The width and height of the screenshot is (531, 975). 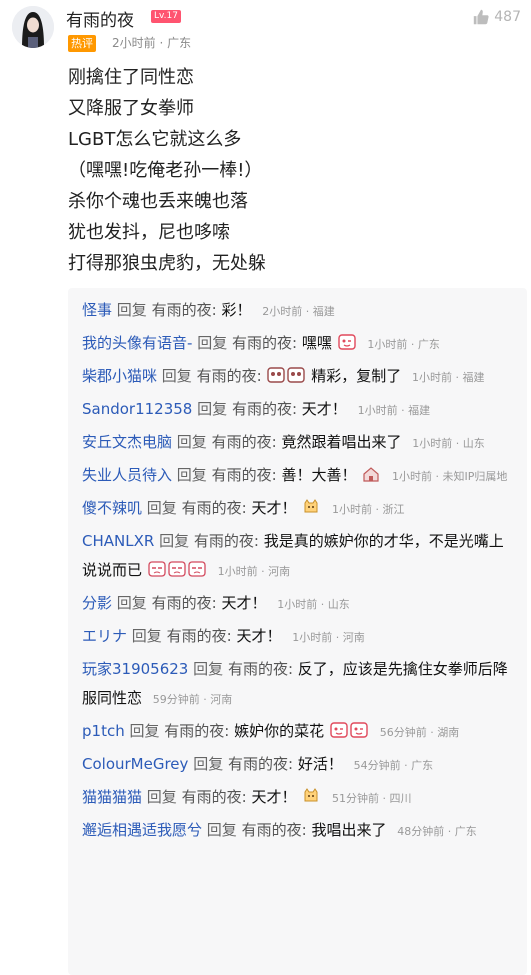 I want to click on shocked-emoji-icon, so click(x=296, y=375).